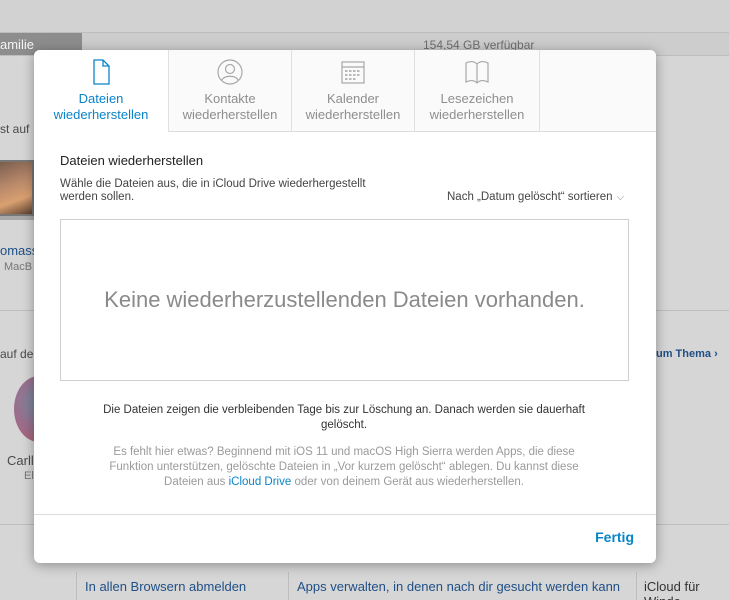  What do you see at coordinates (477, 72) in the screenshot?
I see `bookmark-icon` at bounding box center [477, 72].